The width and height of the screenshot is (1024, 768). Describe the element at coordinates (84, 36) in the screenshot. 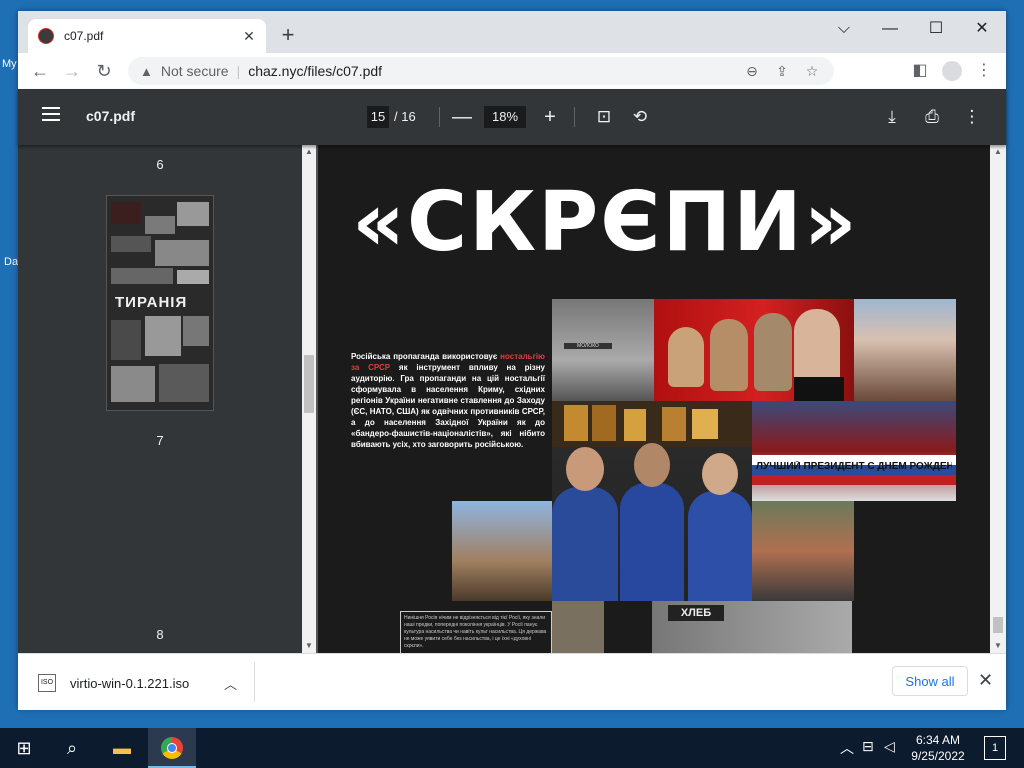

I see `tab-title: c07.pdf` at that location.